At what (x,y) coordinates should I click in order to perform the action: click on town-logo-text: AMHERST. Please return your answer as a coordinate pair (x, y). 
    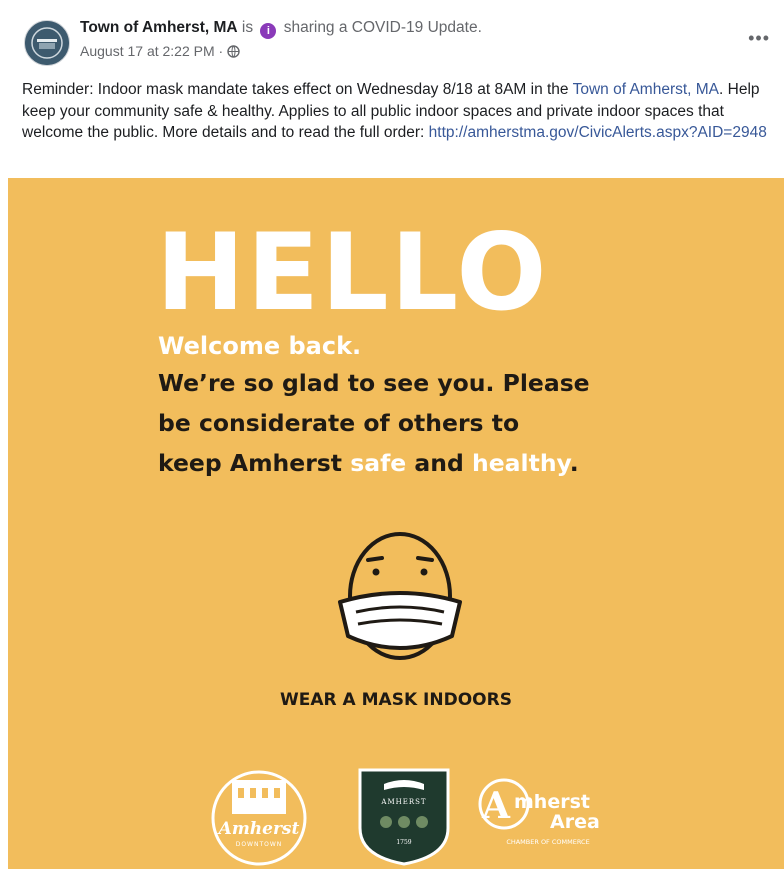
    Looking at the image, I should click on (403, 802).